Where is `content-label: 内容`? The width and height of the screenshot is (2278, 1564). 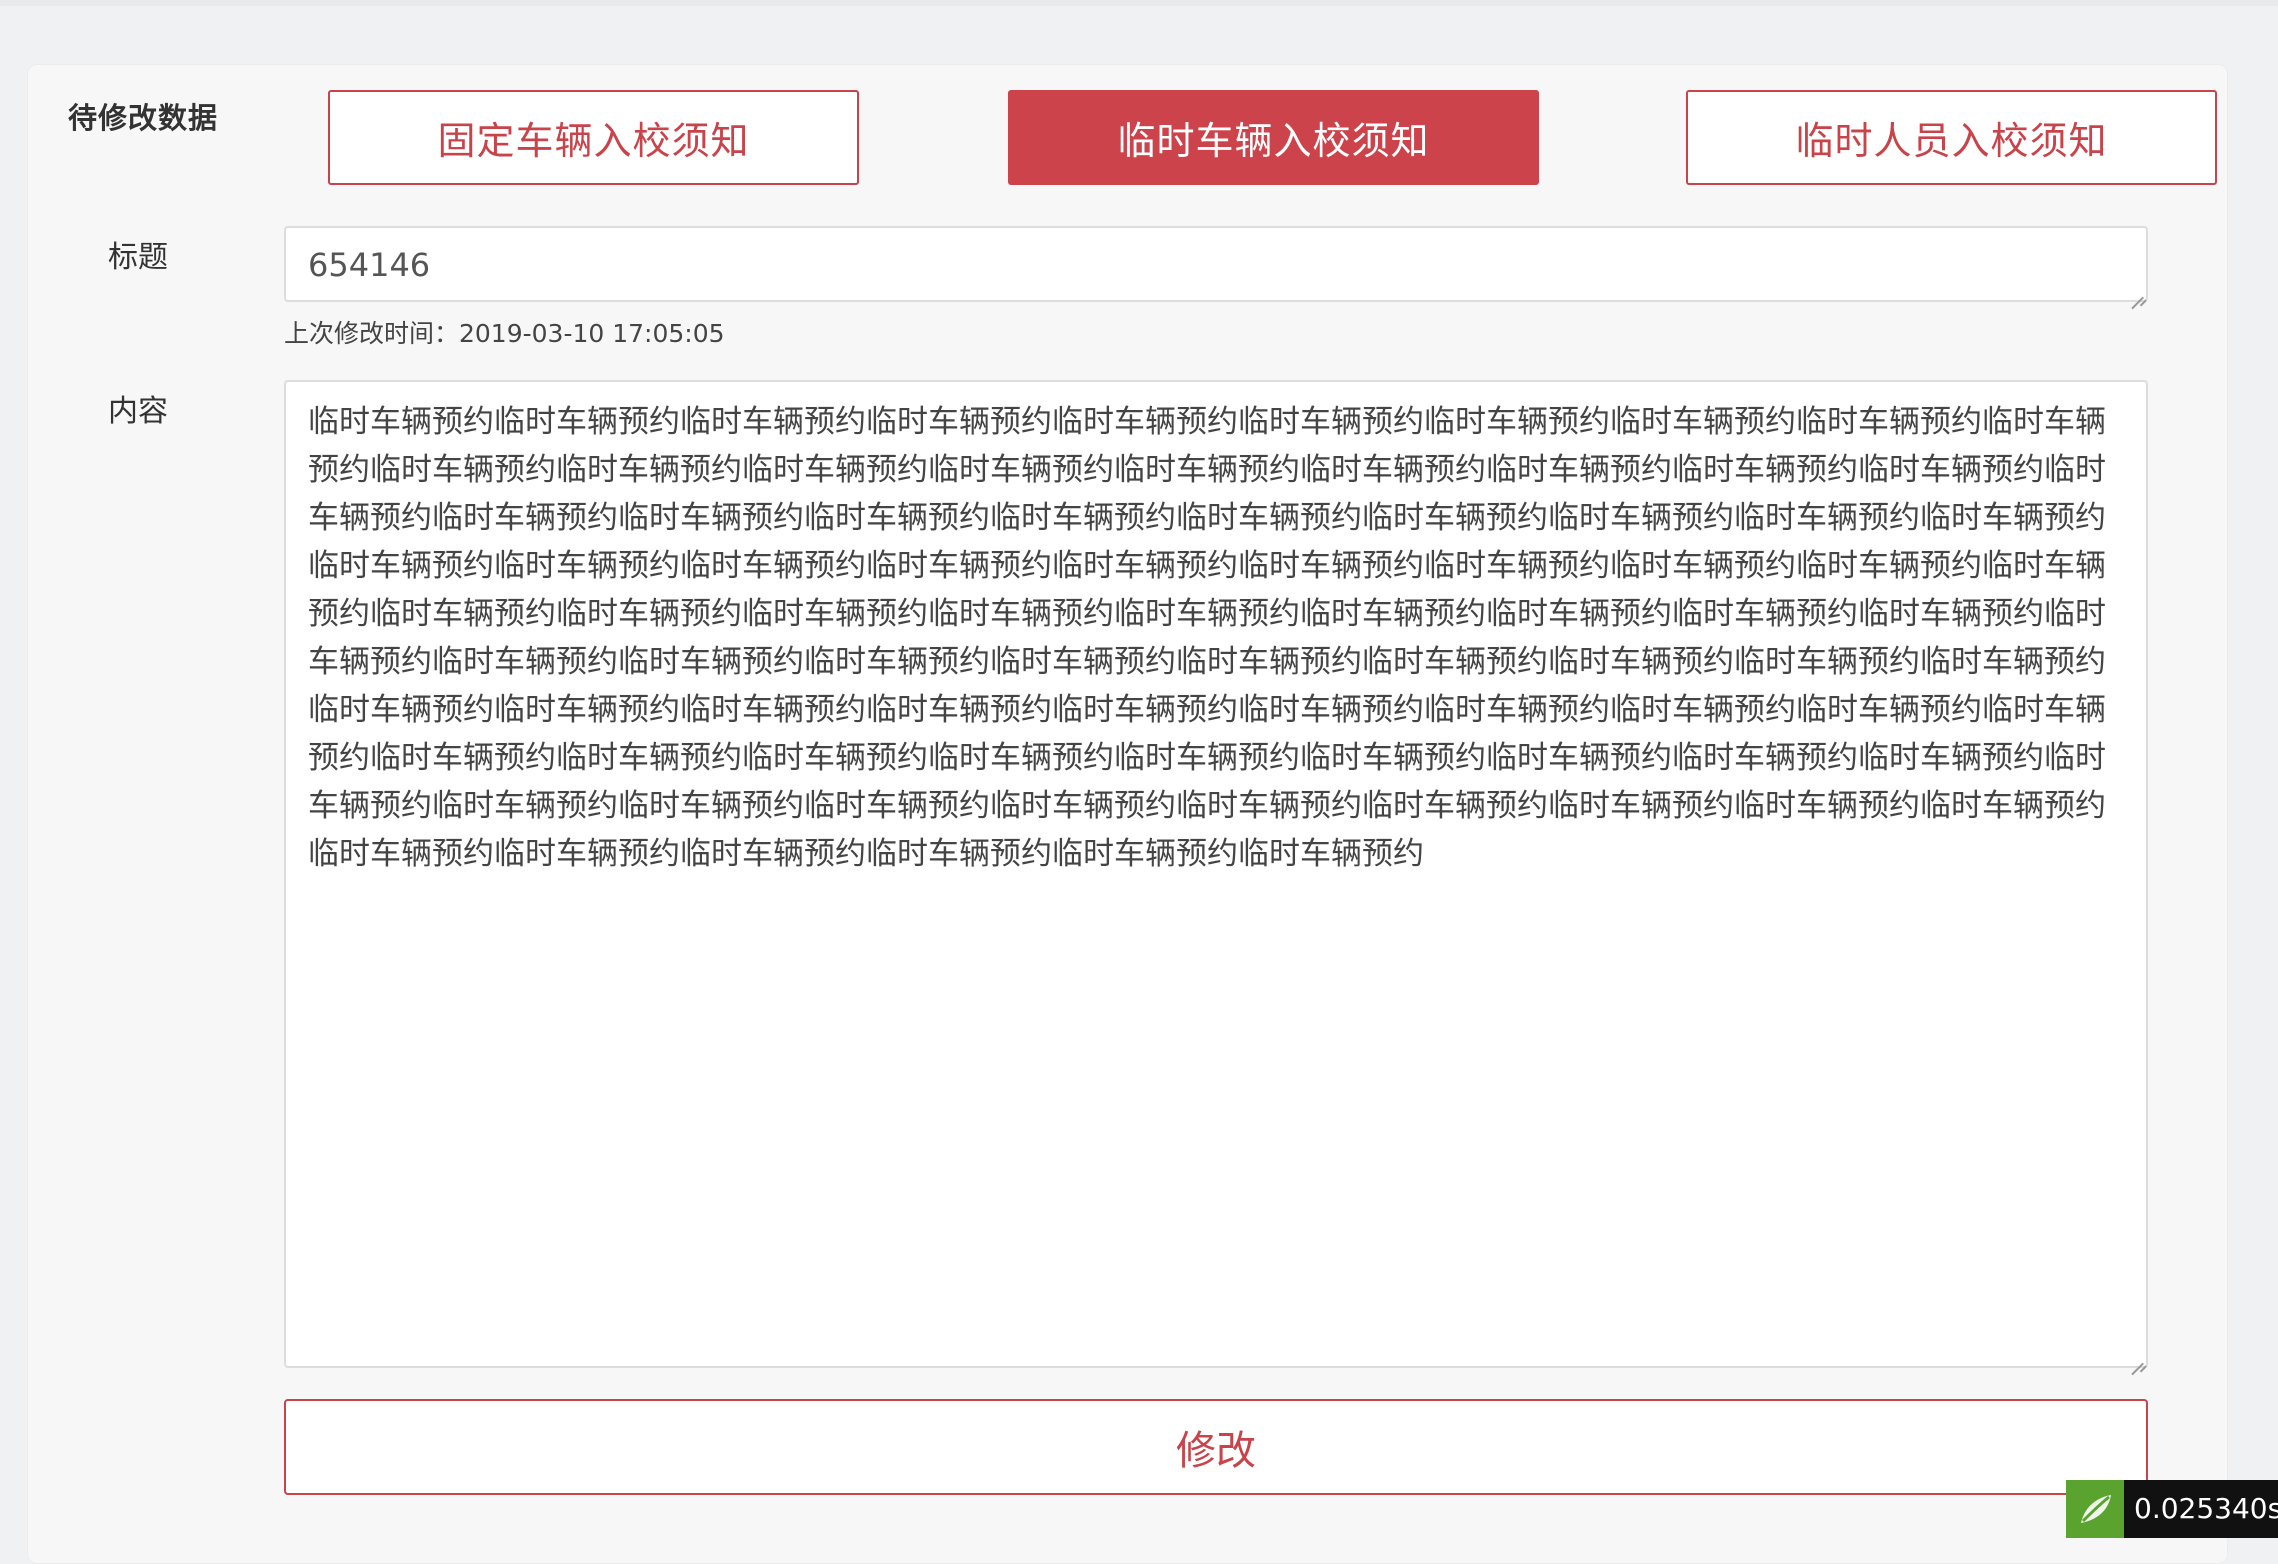
content-label: 内容 is located at coordinates (138, 411).